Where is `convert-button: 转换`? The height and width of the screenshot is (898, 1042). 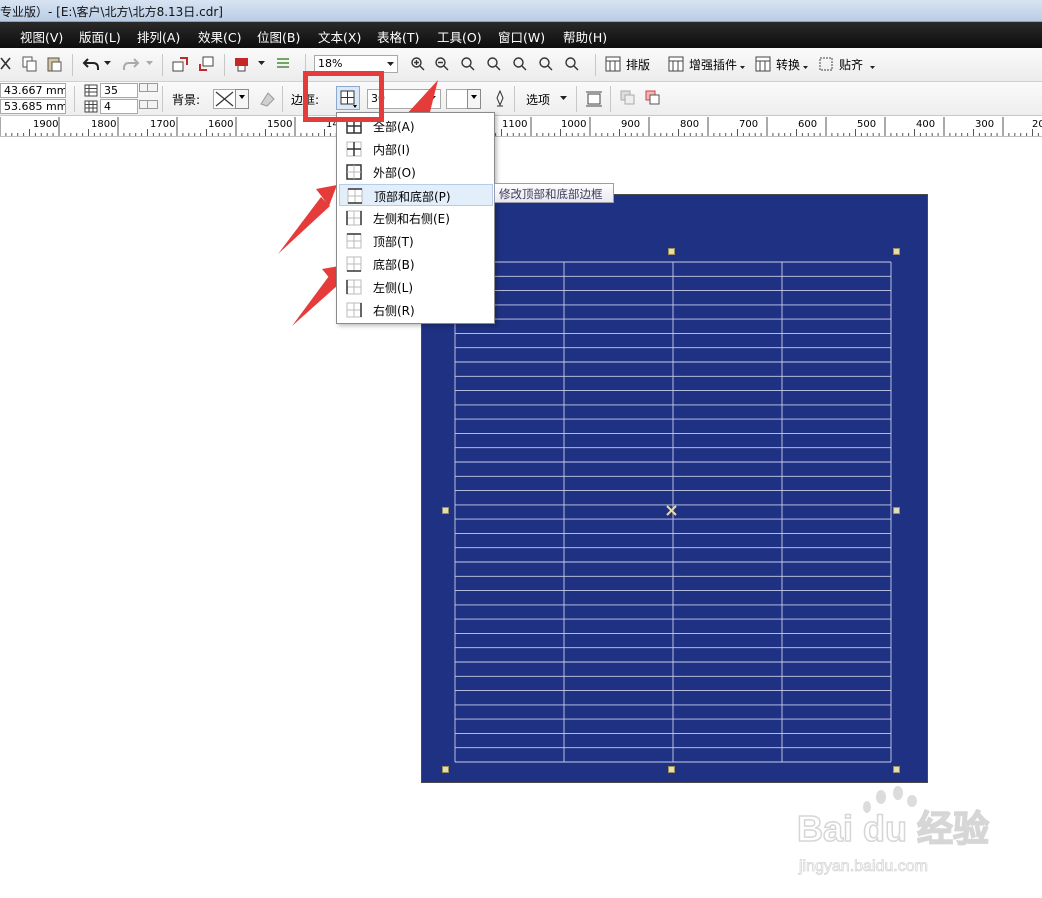
convert-button: 转换 is located at coordinates (788, 64).